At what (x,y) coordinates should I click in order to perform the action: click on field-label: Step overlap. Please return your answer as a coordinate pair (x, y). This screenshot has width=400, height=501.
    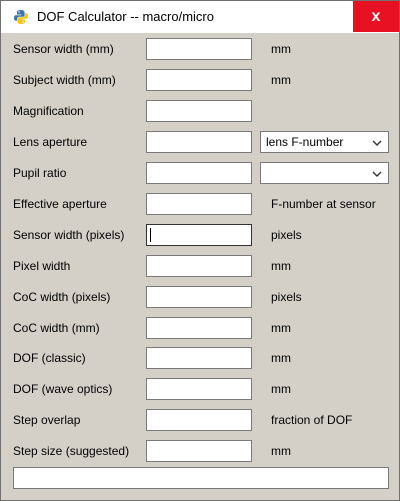
    Looking at the image, I should click on (47, 420).